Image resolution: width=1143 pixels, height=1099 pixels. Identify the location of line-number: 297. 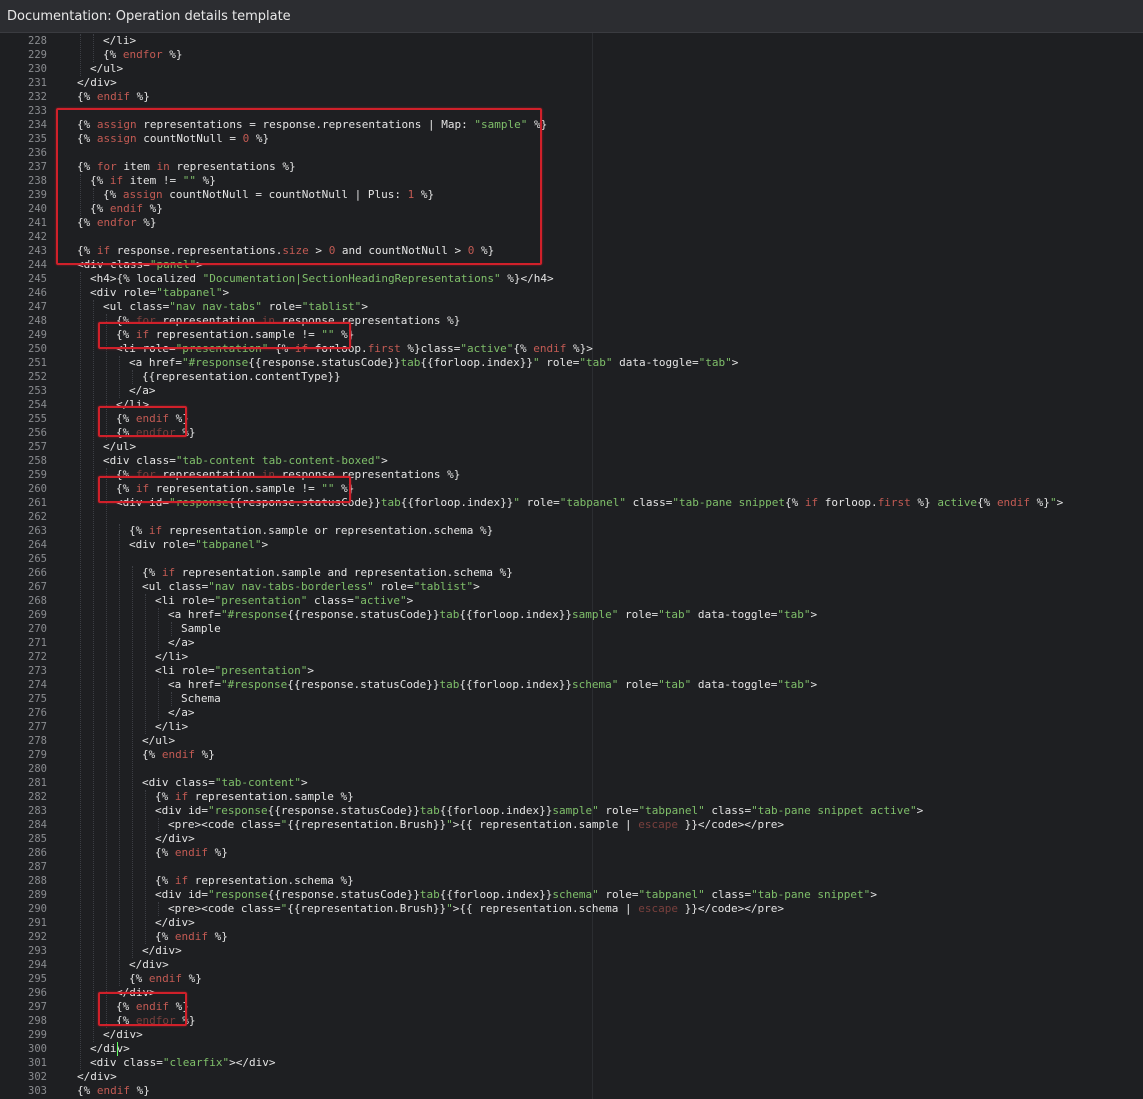
(37, 1007).